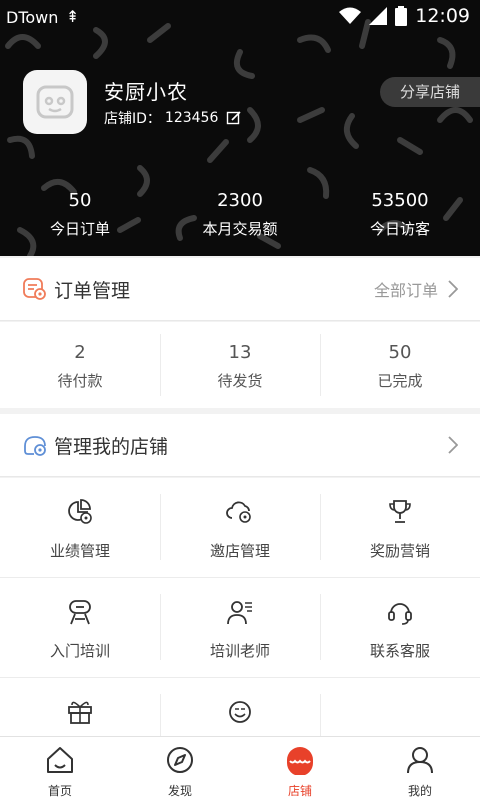  I want to click on shop-id-label: 店铺ID：, so click(132, 119).